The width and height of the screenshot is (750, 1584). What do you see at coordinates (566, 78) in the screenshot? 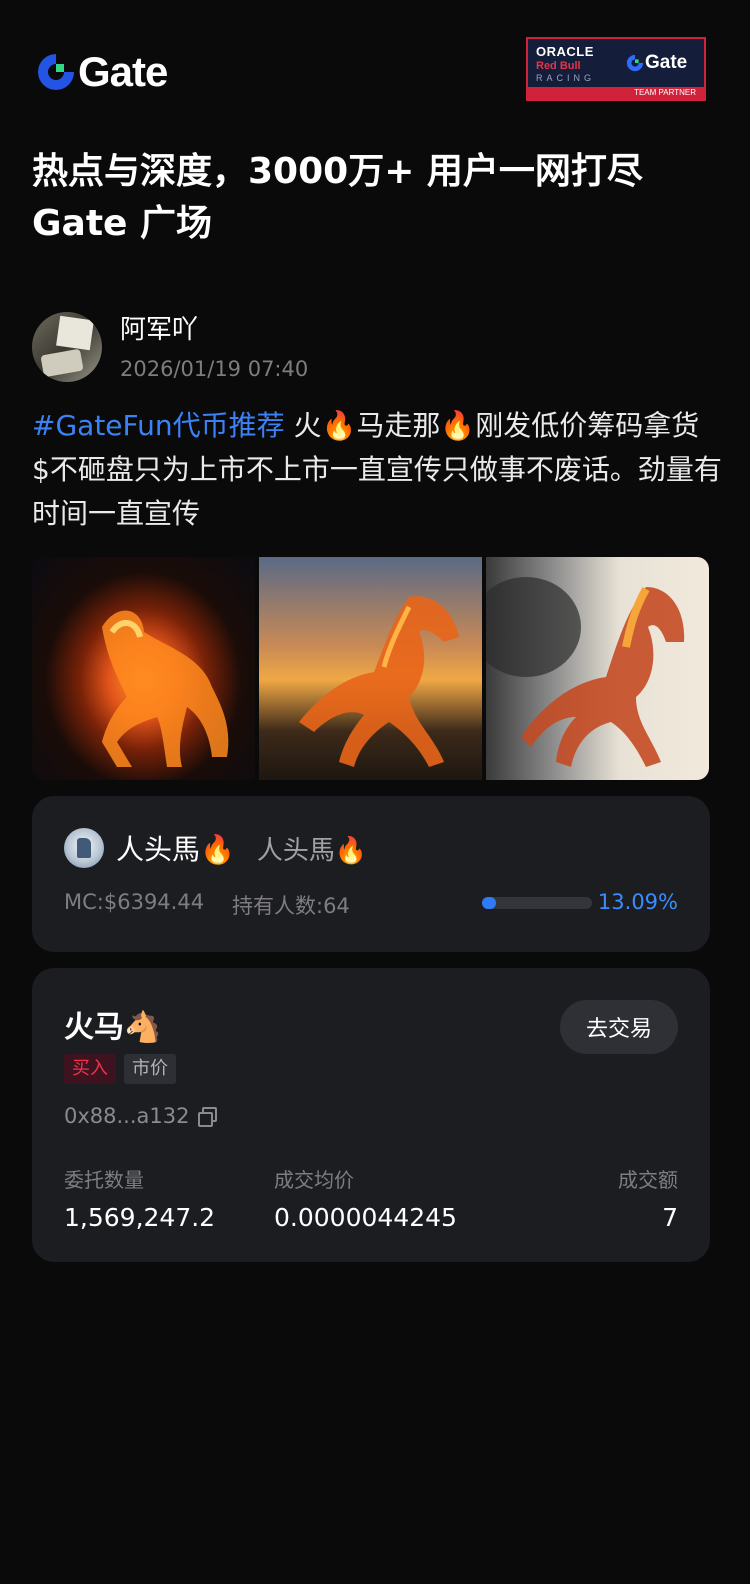
I see `partner-racing: RACING` at bounding box center [566, 78].